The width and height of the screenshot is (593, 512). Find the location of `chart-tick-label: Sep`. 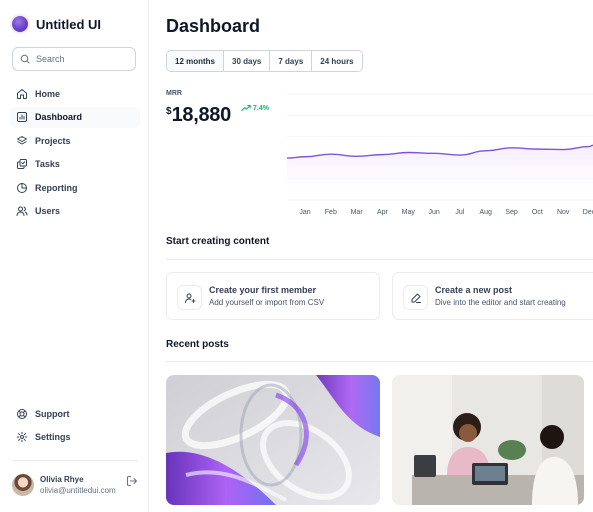

chart-tick-label: Sep is located at coordinates (511, 212).